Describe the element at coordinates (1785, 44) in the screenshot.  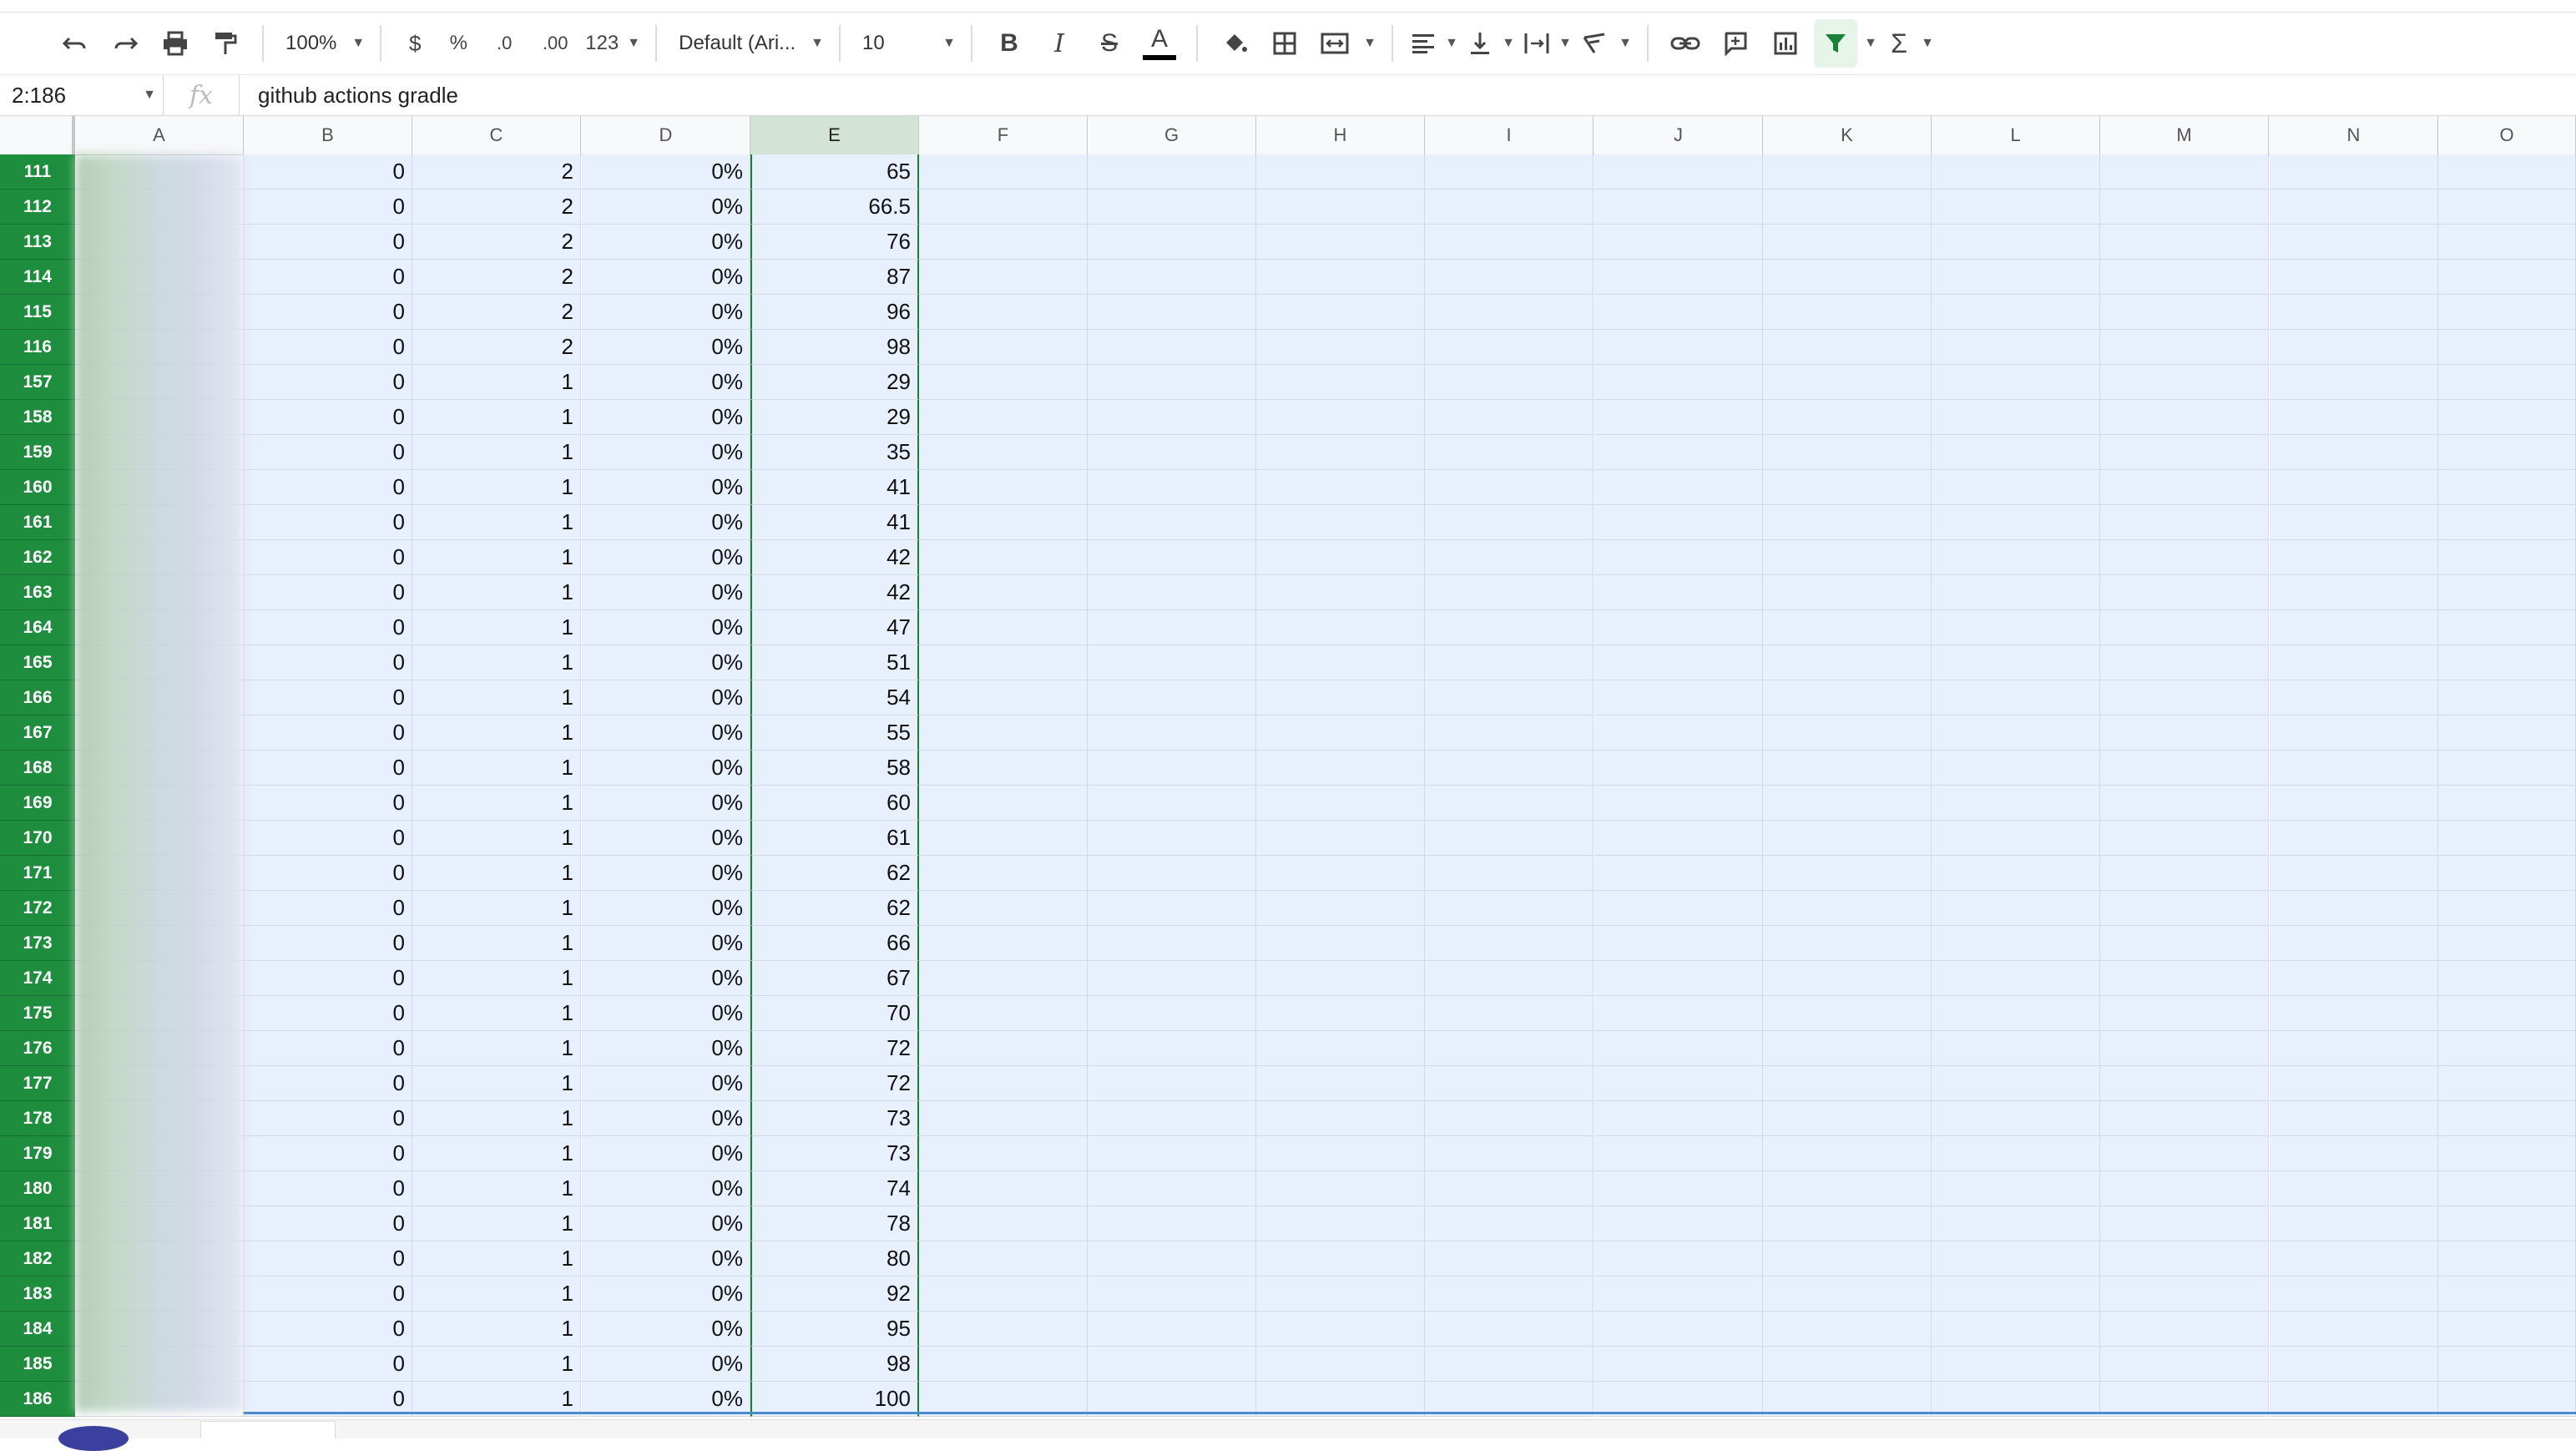
I see `insert-chart-icon` at that location.